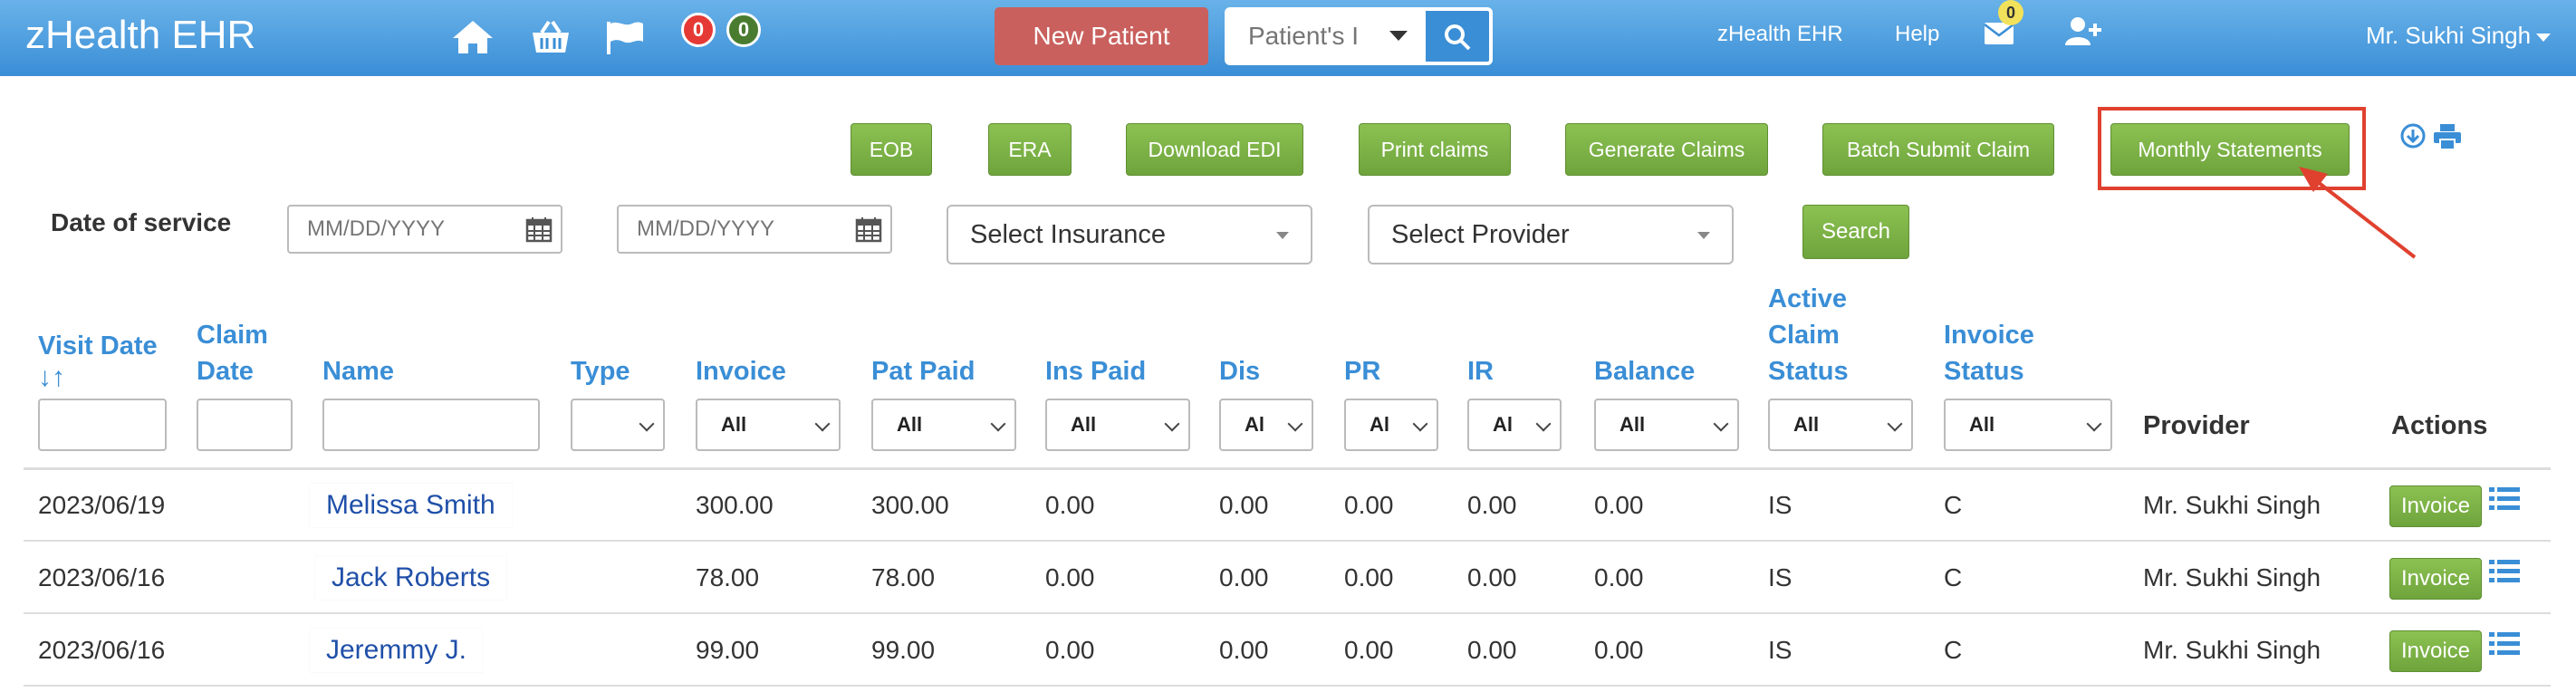 This screenshot has width=2576, height=692. What do you see at coordinates (1938, 149) in the screenshot?
I see `batch-submit-claim-button: Batch Submit Claim` at bounding box center [1938, 149].